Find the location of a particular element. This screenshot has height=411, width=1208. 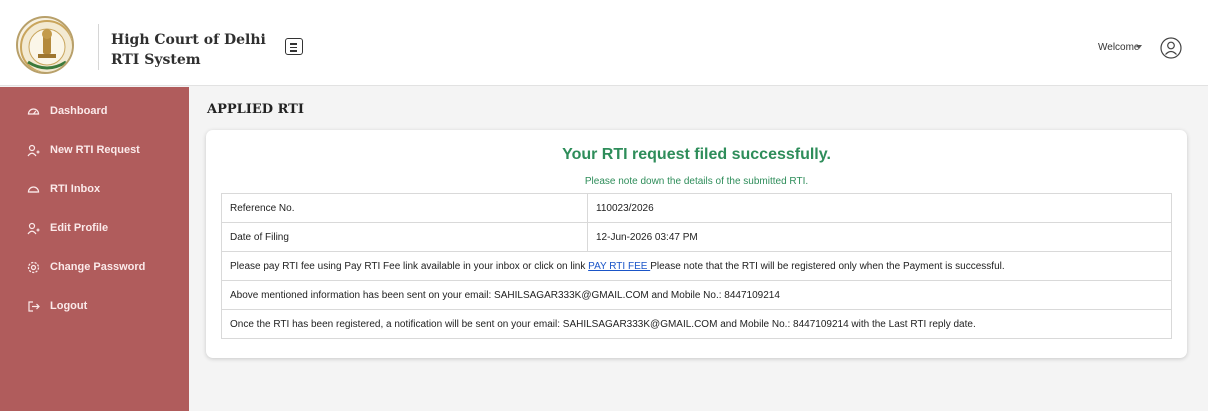

hamburger-menu-button is located at coordinates (294, 46).